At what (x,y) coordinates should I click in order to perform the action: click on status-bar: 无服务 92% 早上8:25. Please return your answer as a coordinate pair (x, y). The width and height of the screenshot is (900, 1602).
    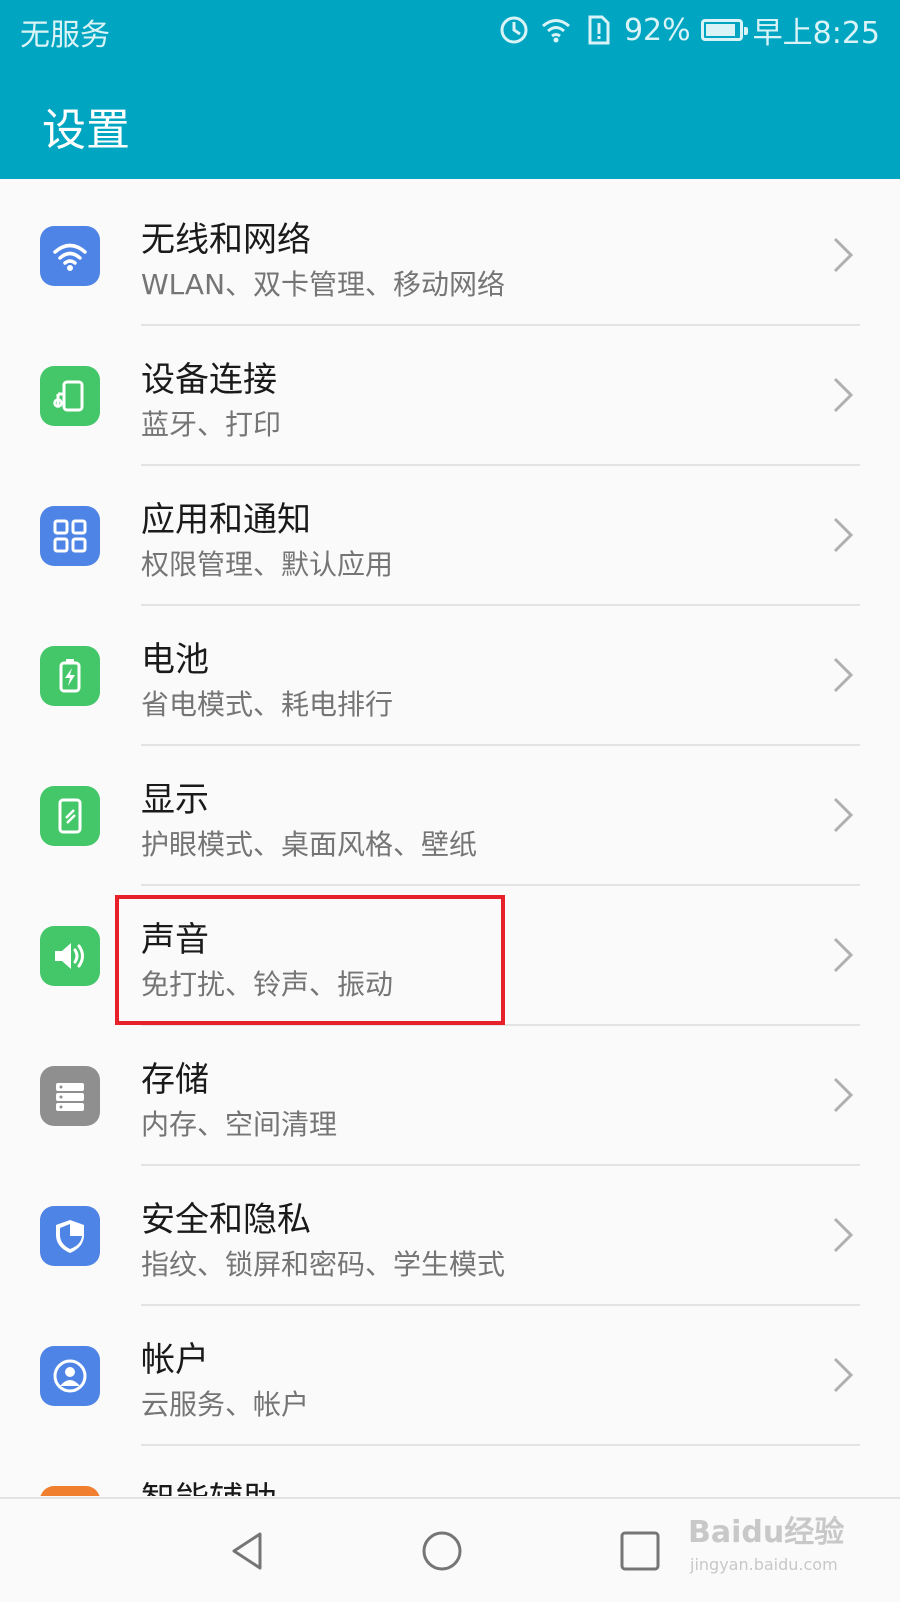
    Looking at the image, I should click on (450, 32).